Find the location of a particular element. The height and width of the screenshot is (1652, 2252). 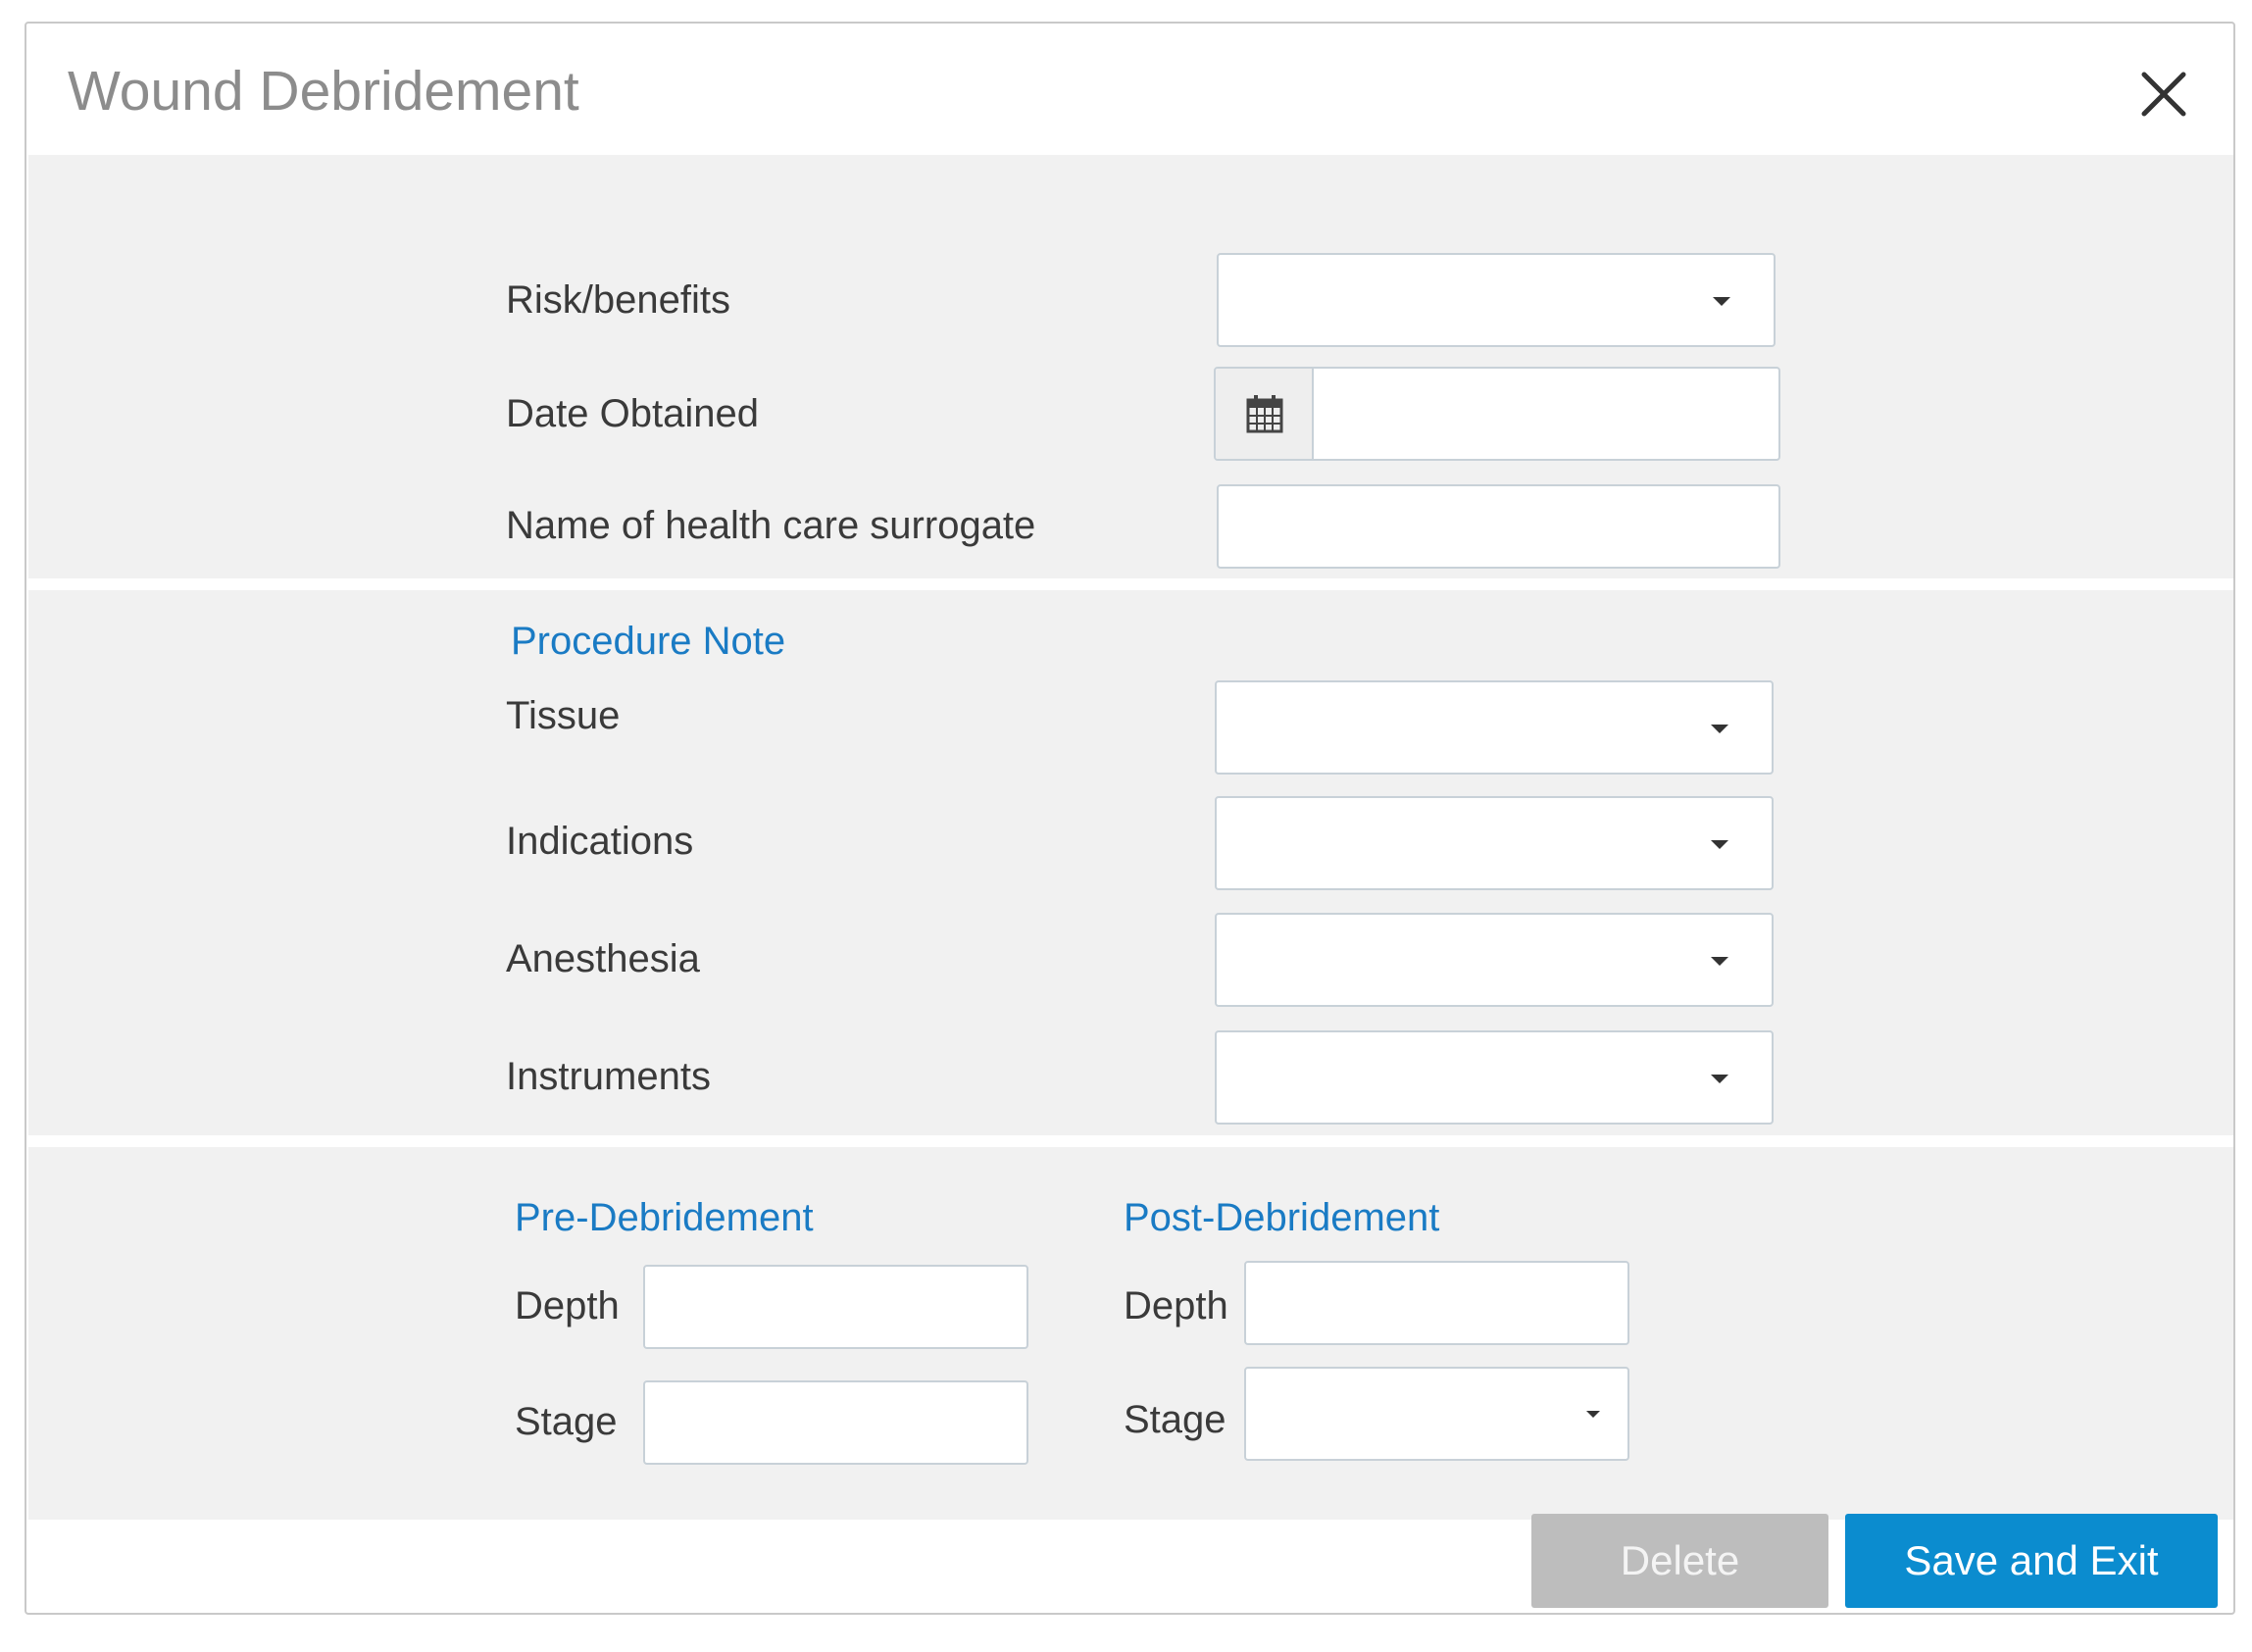

risk-benefits-label: Risk/benefits is located at coordinates (618, 300).